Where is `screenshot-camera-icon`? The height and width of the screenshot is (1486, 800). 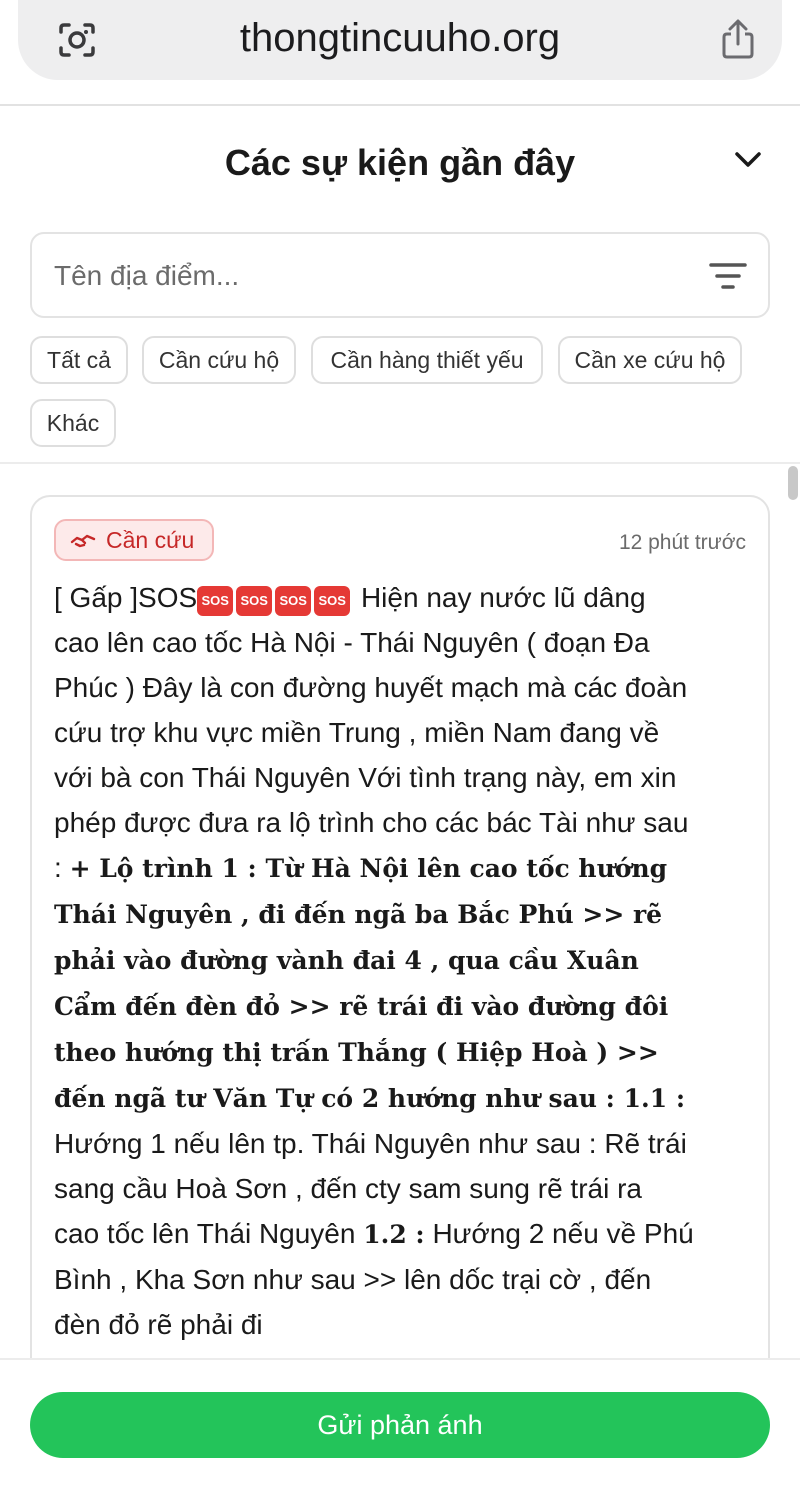
screenshot-camera-icon is located at coordinates (77, 40).